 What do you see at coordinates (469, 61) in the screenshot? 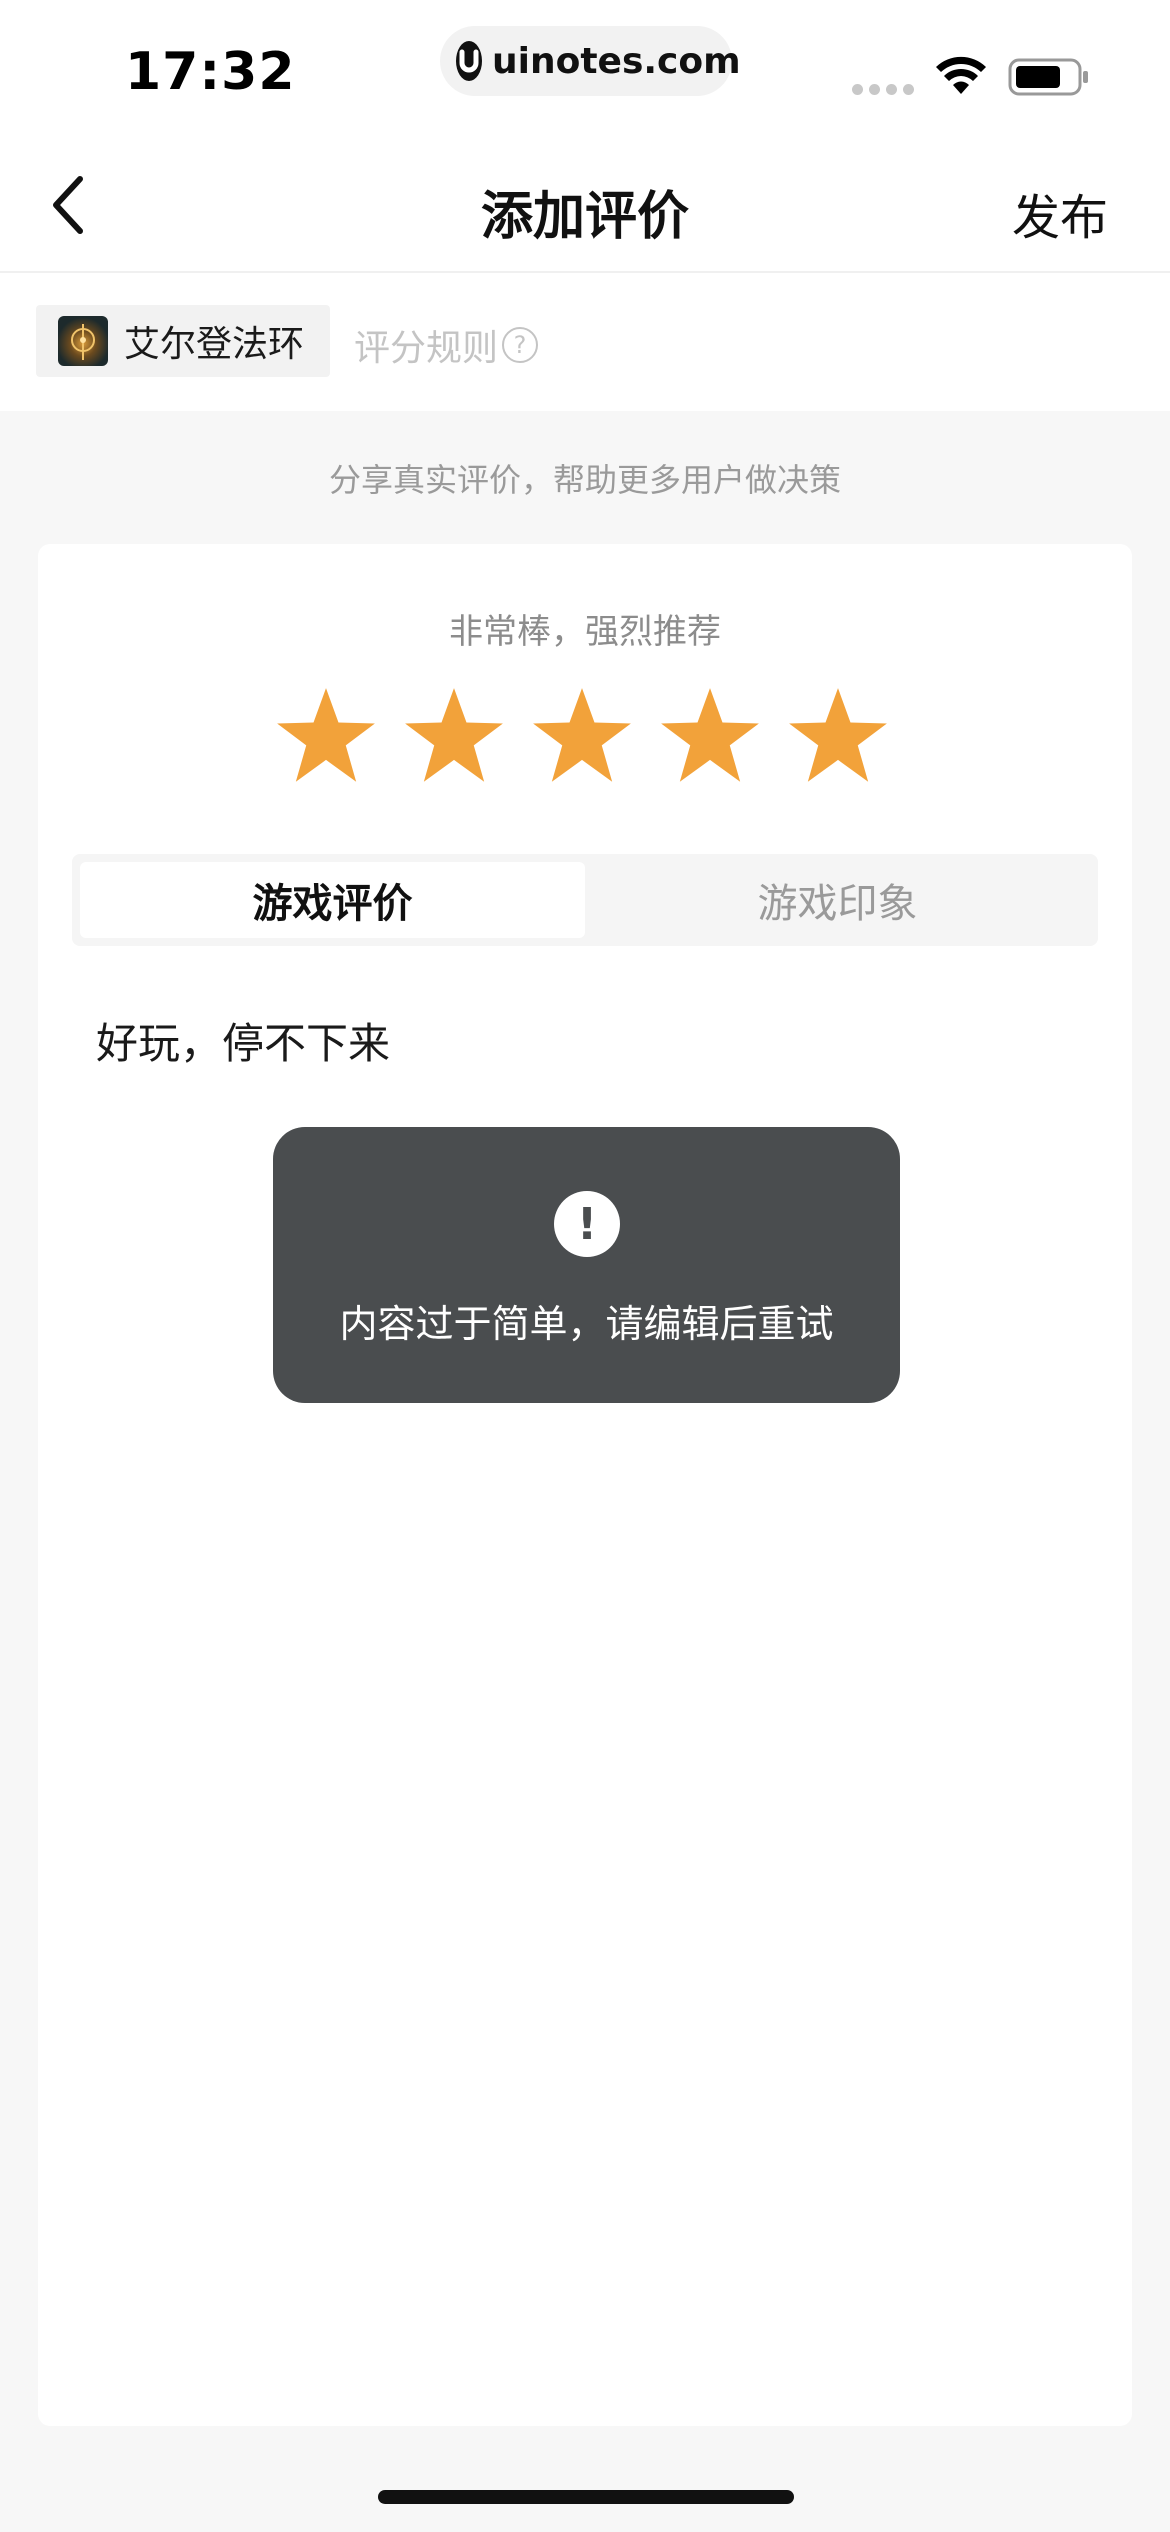
I see `uinotes-logo-icon` at bounding box center [469, 61].